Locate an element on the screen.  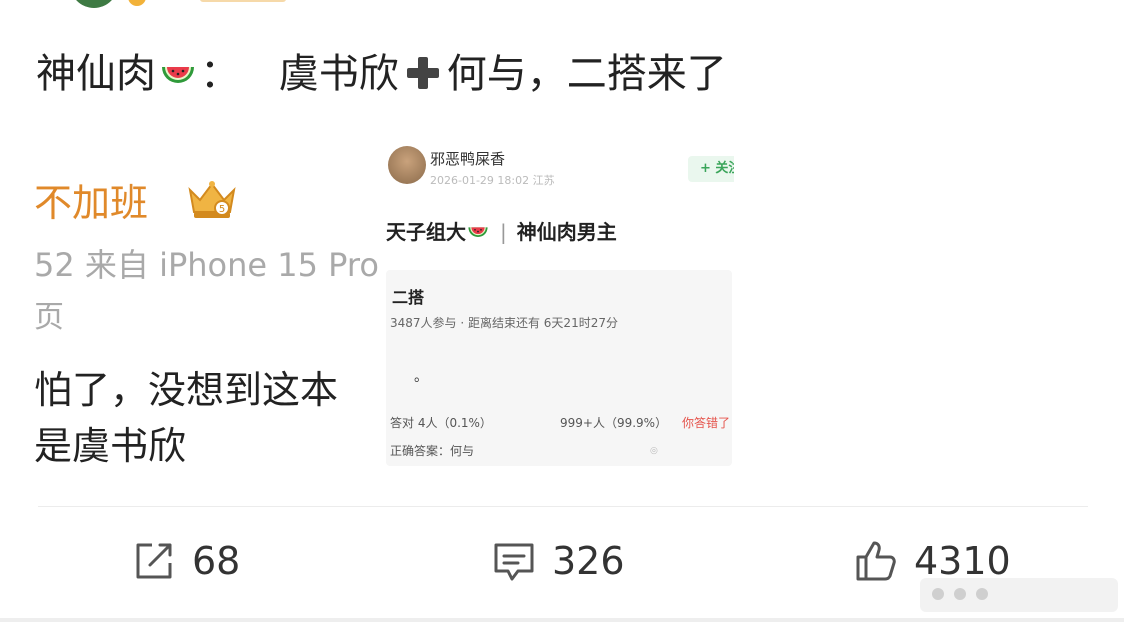
quiz-wrong-label: 你答错了 is located at coordinates (706, 423).